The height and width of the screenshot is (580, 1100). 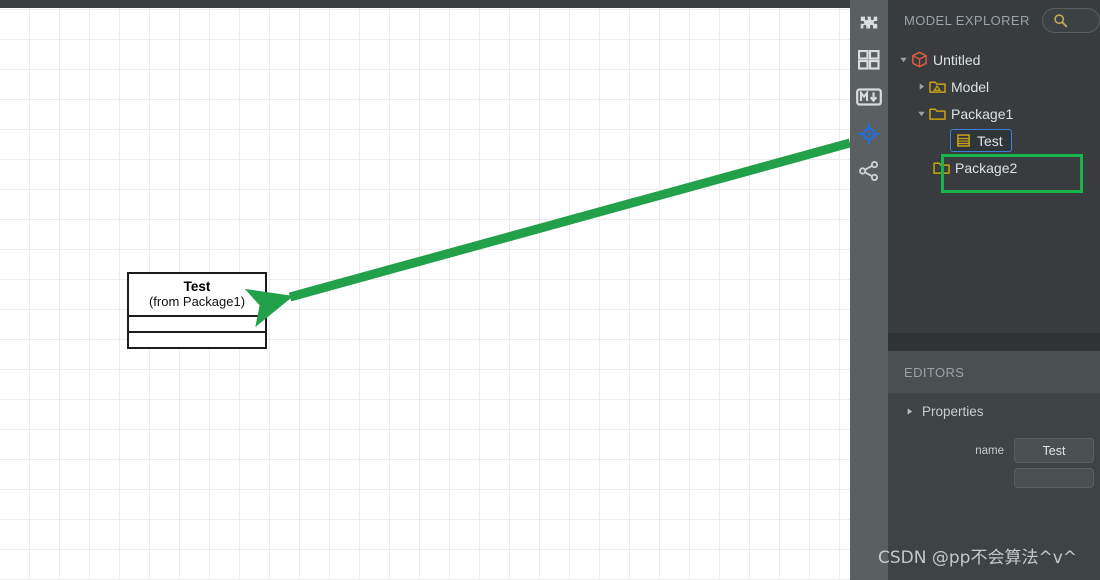 I want to click on cube-glyph, so click(x=919, y=59).